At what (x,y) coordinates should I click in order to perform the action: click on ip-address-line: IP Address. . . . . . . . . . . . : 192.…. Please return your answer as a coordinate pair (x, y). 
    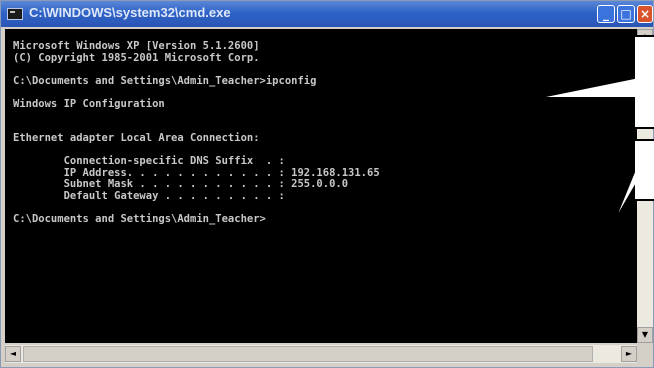
    Looking at the image, I should click on (196, 172).